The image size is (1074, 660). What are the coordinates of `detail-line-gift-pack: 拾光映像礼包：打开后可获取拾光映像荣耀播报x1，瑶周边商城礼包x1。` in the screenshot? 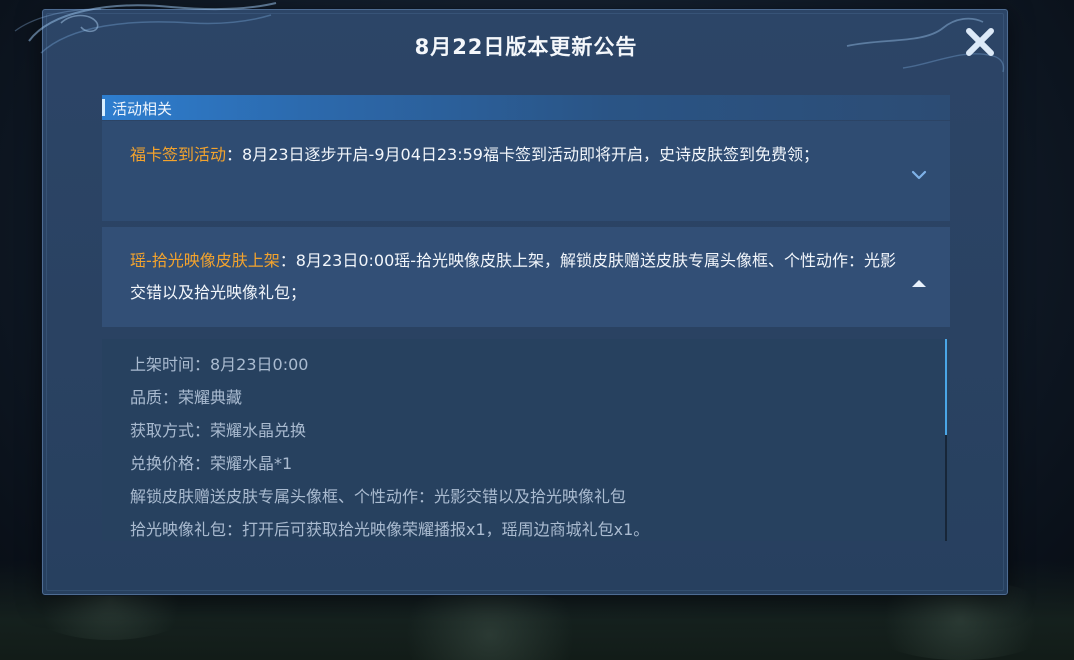 It's located at (390, 529).